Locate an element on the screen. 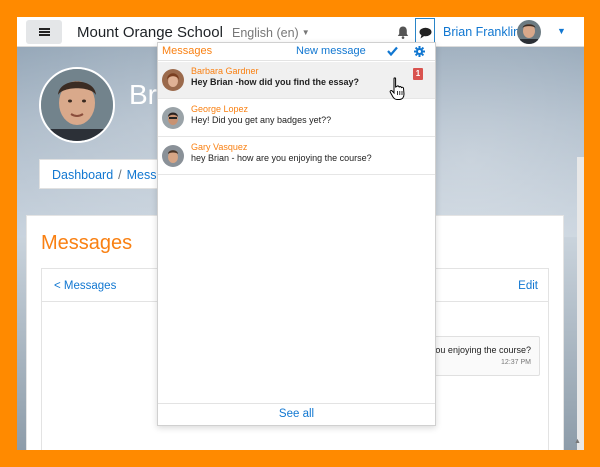  popover-header: Messages New message is located at coordinates (296, 52).